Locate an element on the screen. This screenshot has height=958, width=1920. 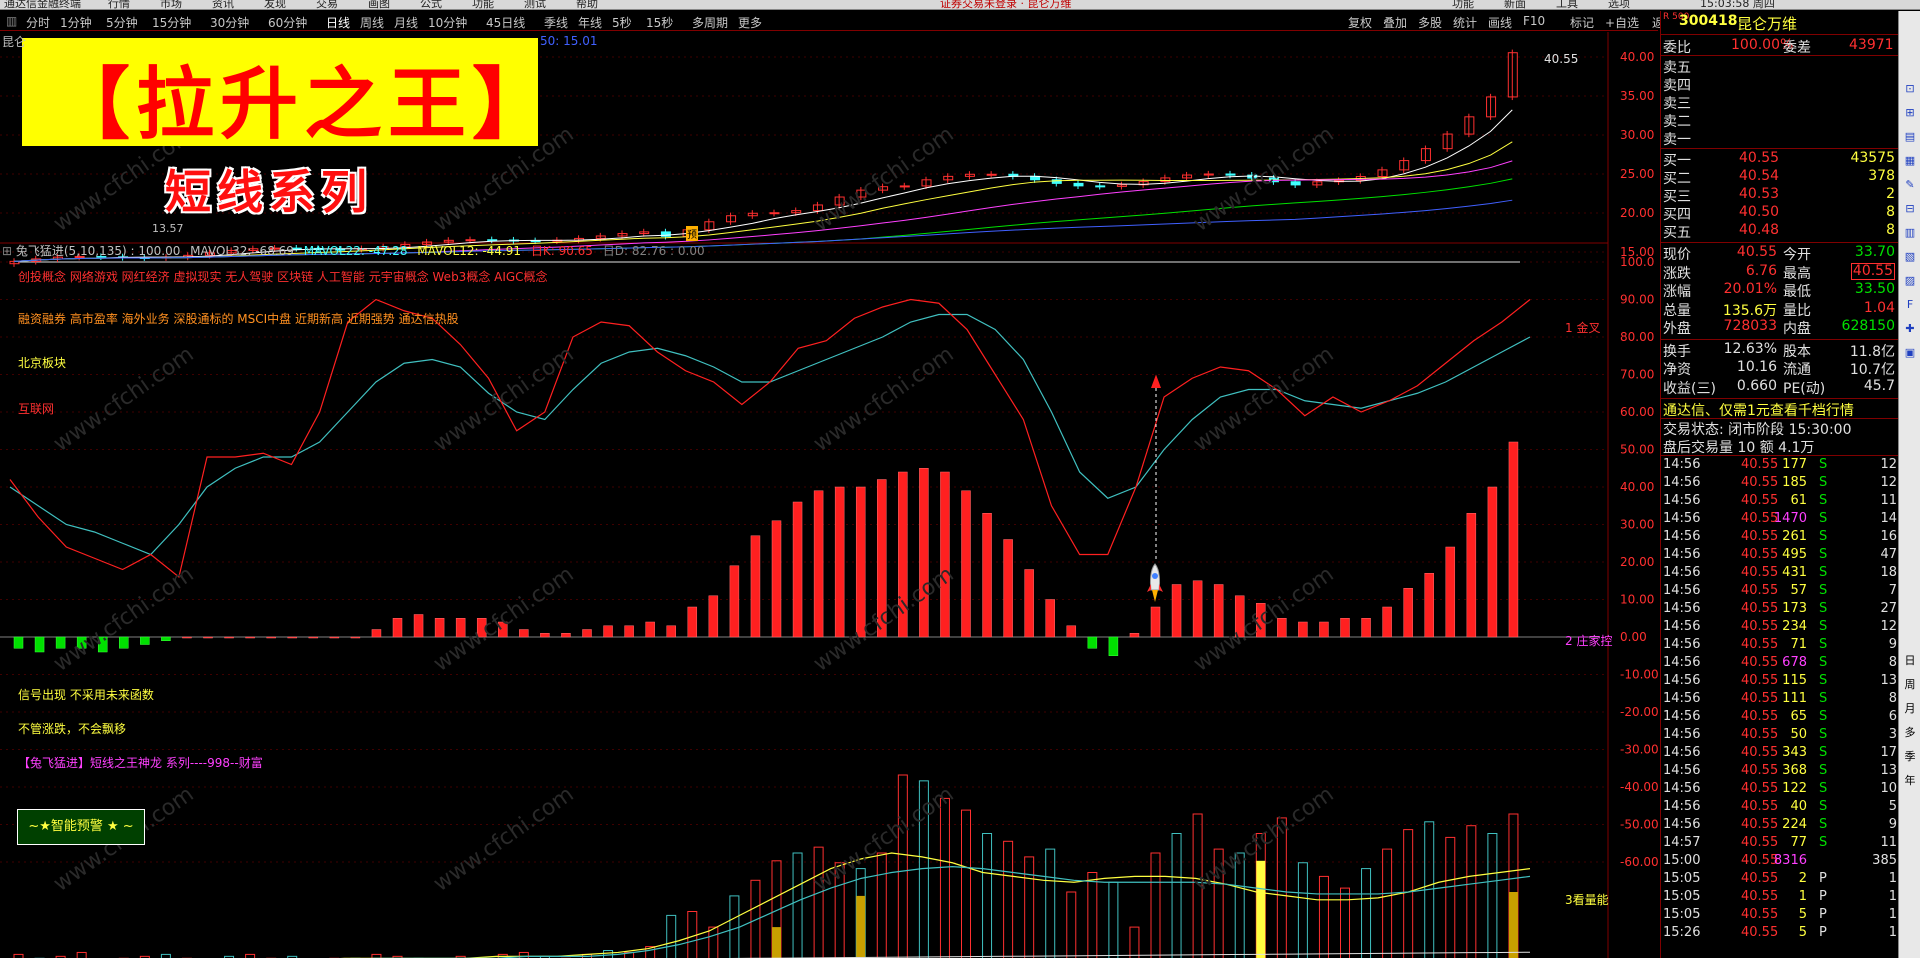
sell-level-row: 卖一 is located at coordinates (1780, 138).